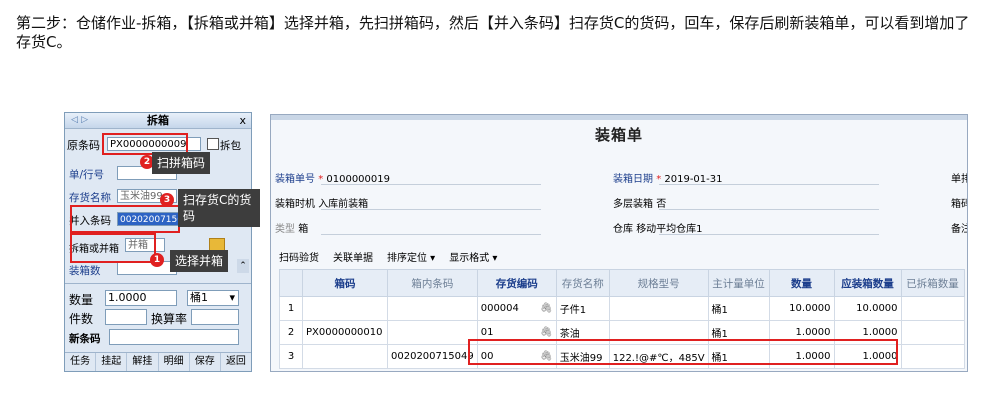 The height and width of the screenshot is (414, 987). Describe the element at coordinates (299, 258) in the screenshot. I see `scan-check-button: 扫码验货` at that location.